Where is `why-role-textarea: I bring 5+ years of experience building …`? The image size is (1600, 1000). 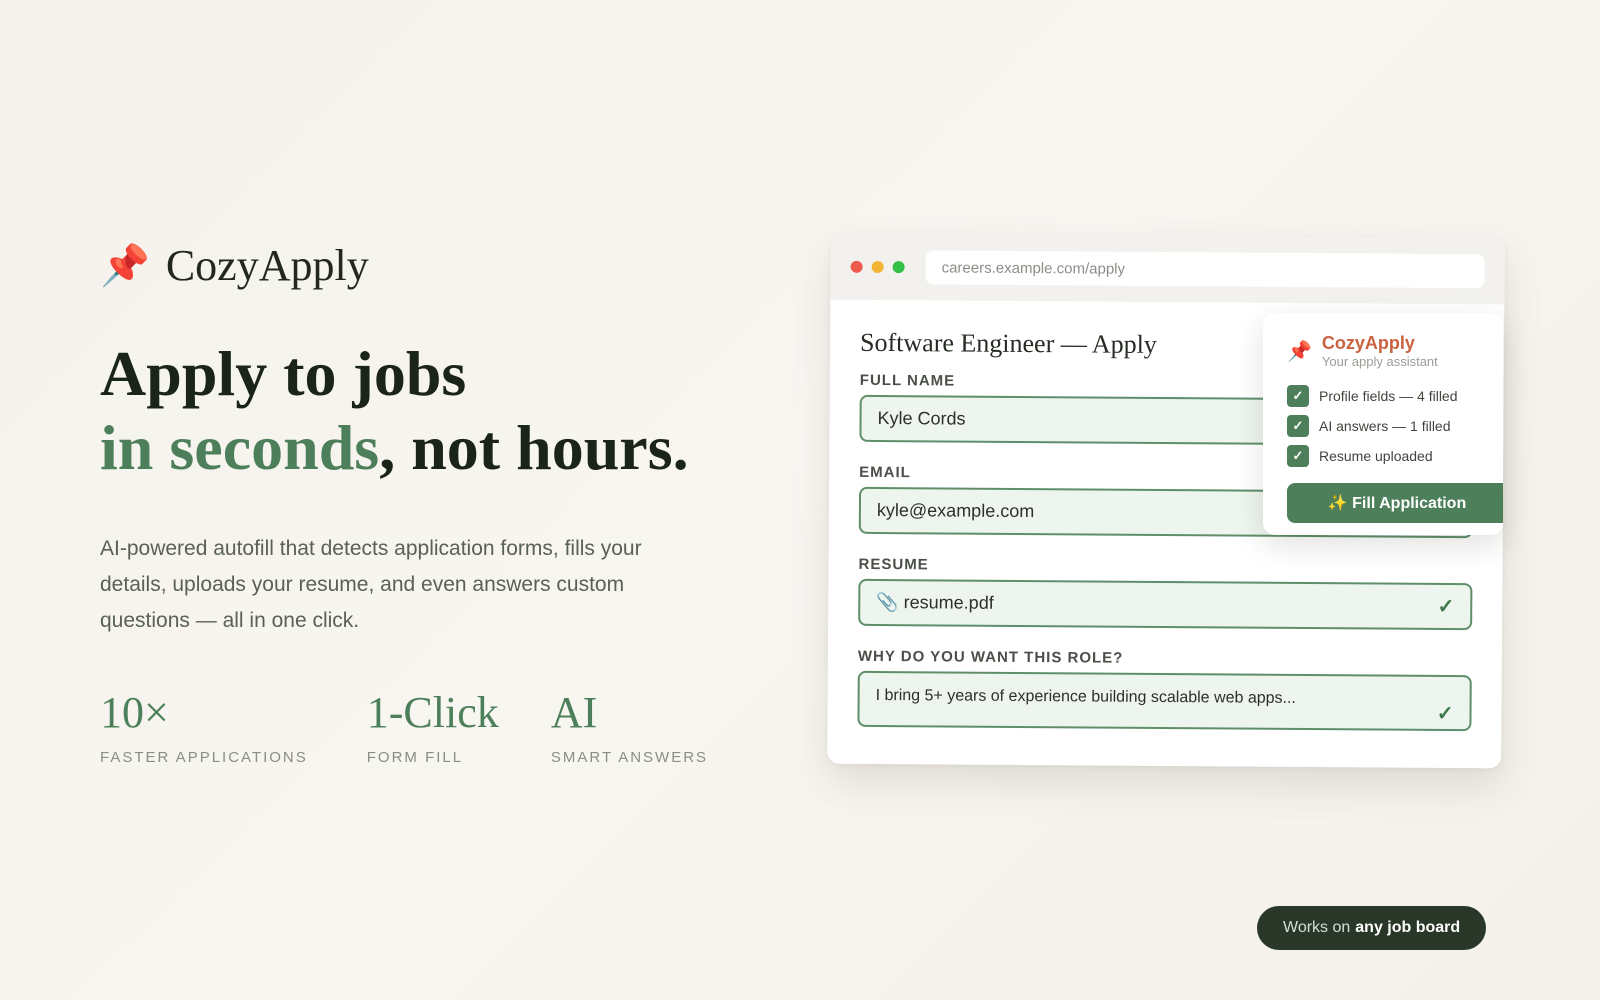 why-role-textarea: I bring 5+ years of experience building … is located at coordinates (1164, 701).